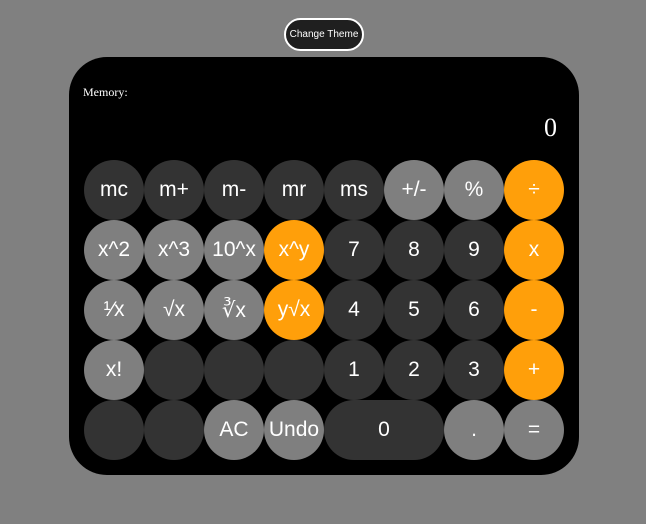 The image size is (646, 524). I want to click on equals-button: =, so click(534, 430).